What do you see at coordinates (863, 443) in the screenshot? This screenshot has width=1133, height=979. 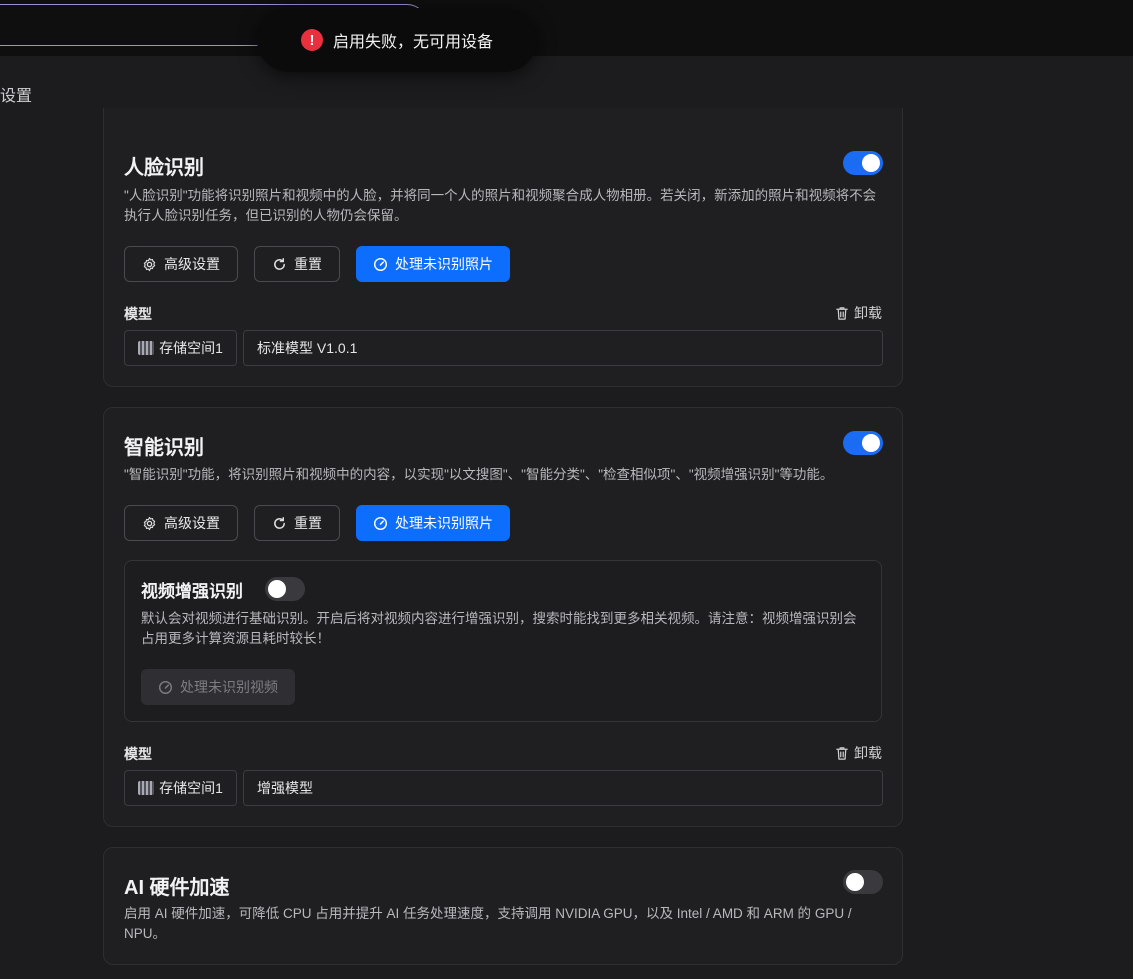 I see `smart-recognition-toggle` at bounding box center [863, 443].